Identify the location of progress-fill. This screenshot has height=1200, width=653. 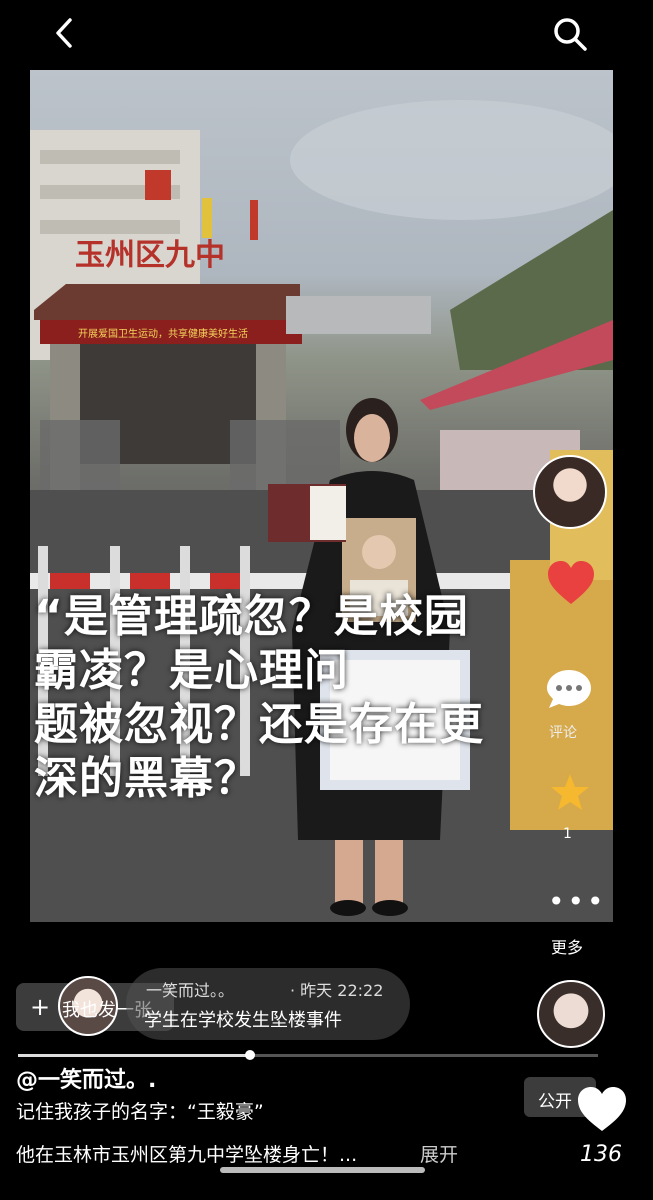
(134, 1055).